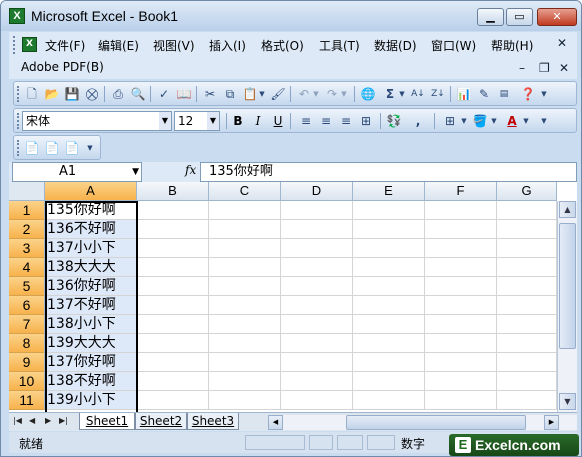 The width and height of the screenshot is (582, 457). Describe the element at coordinates (173, 343) in the screenshot. I see `cell-b8` at that location.